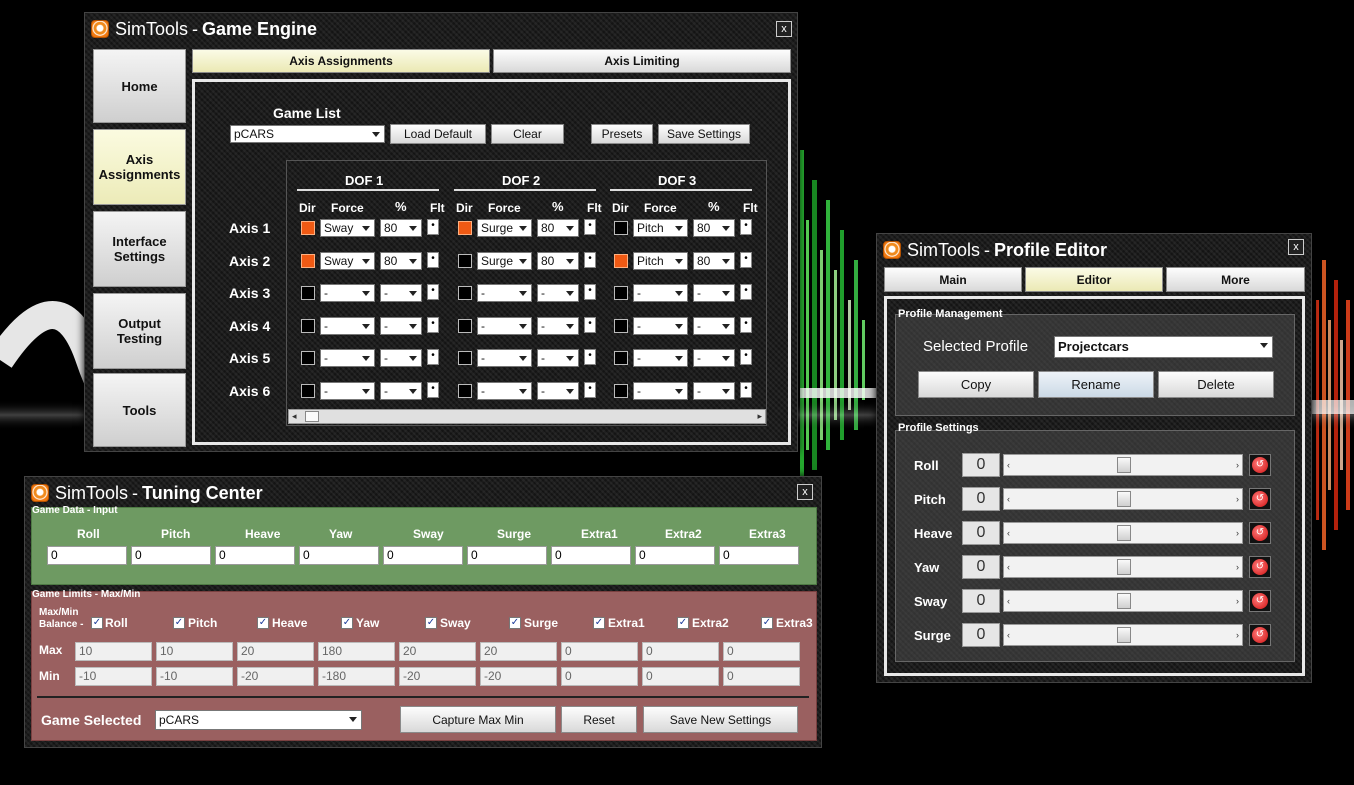  Describe the element at coordinates (275, 651) in the screenshot. I see `max-field: 20` at that location.